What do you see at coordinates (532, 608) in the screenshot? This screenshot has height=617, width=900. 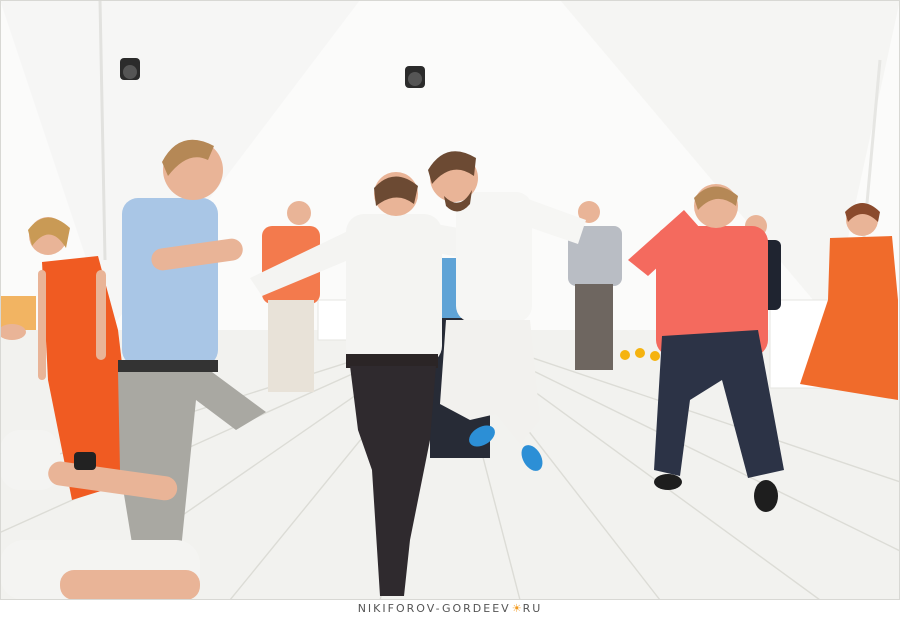 I see `watermark-domain: RU` at bounding box center [532, 608].